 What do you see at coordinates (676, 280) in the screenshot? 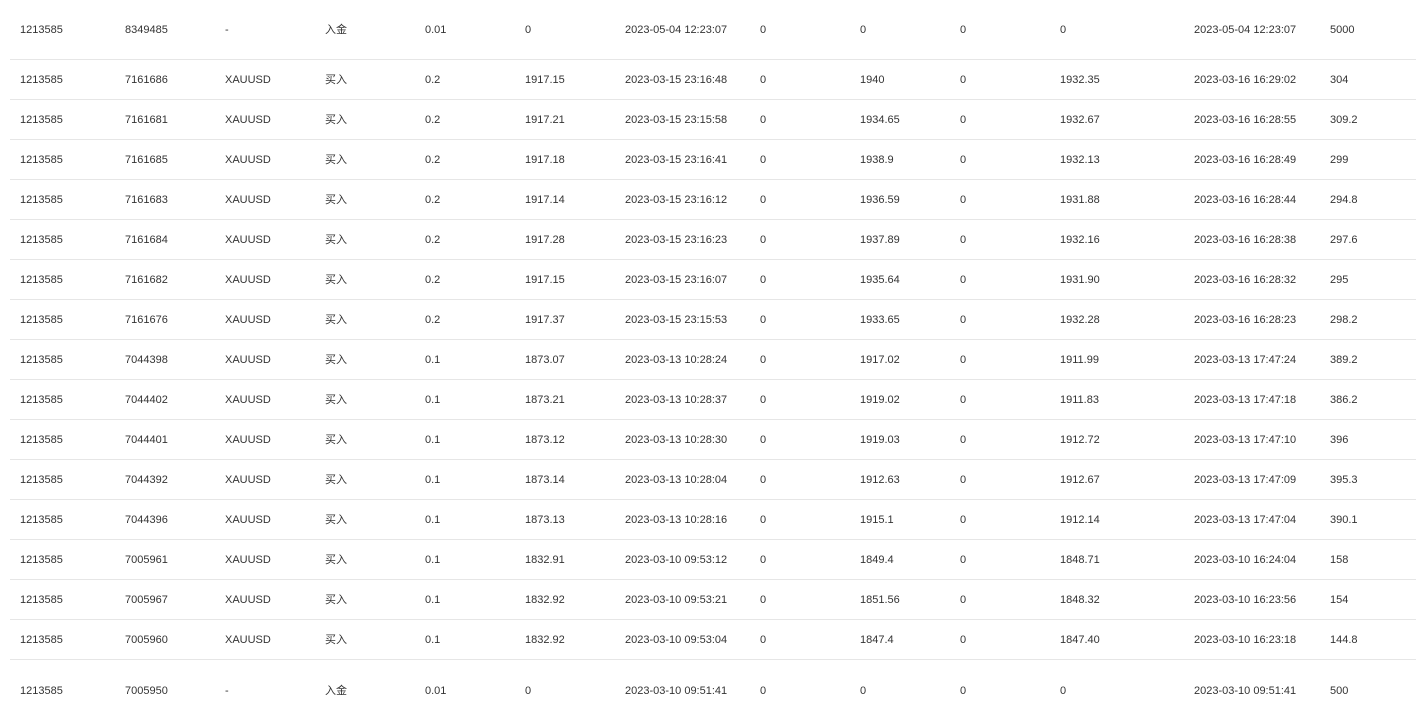
I see `open-time-cell: 2023-03-15 23:16:07` at bounding box center [676, 280].